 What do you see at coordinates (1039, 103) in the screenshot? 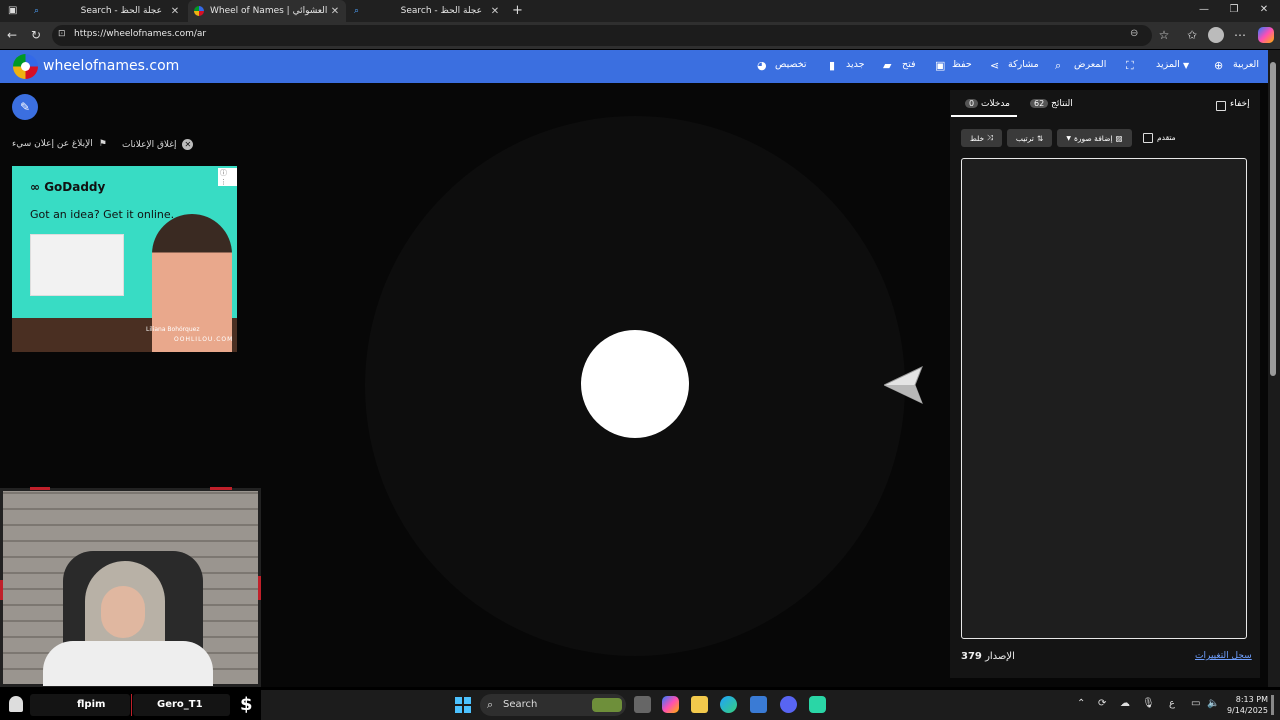
I see `results-count-badge: 62` at bounding box center [1039, 103].